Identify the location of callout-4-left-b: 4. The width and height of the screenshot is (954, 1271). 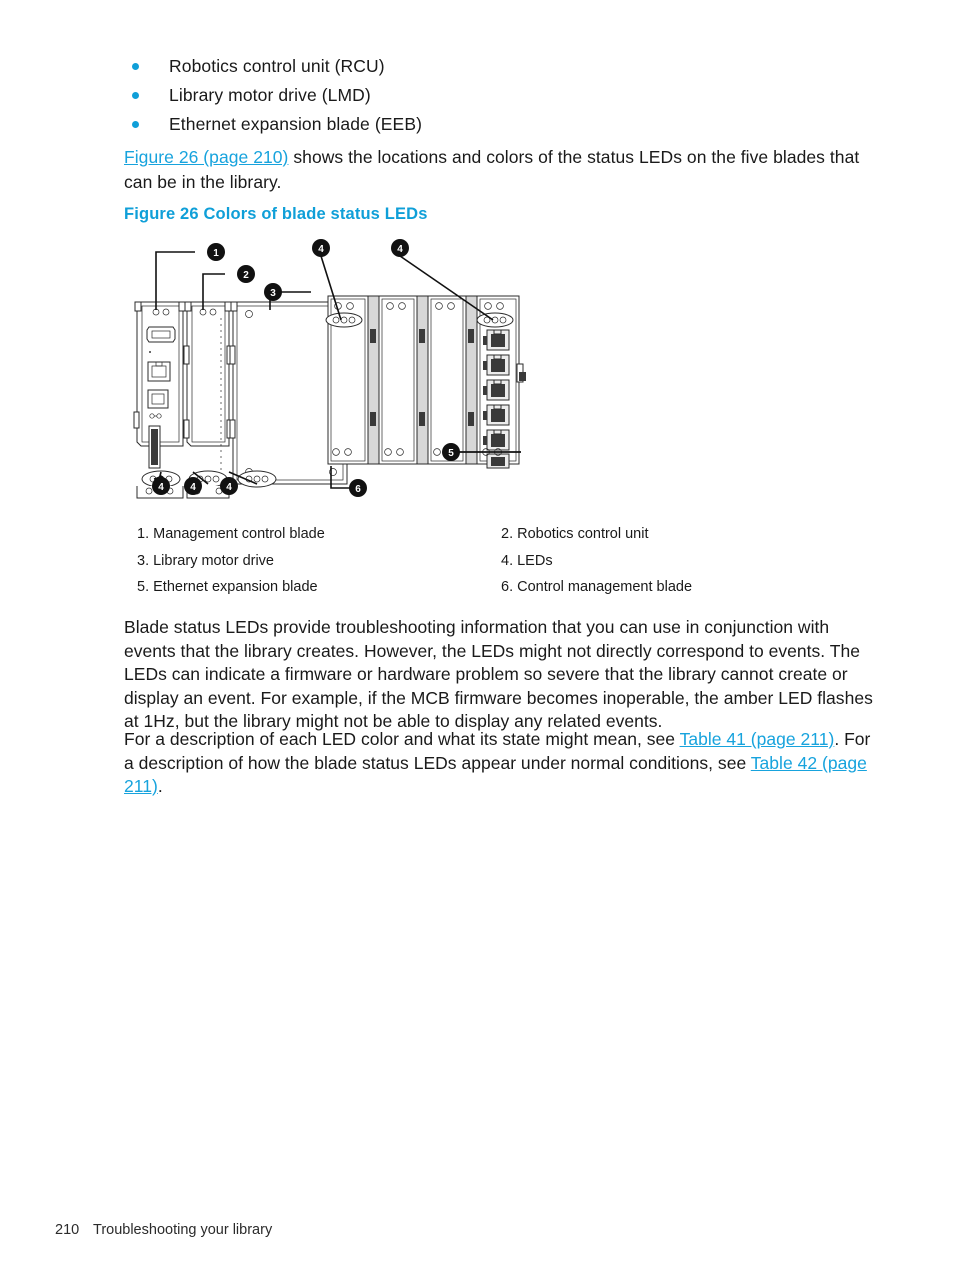
(193, 486).